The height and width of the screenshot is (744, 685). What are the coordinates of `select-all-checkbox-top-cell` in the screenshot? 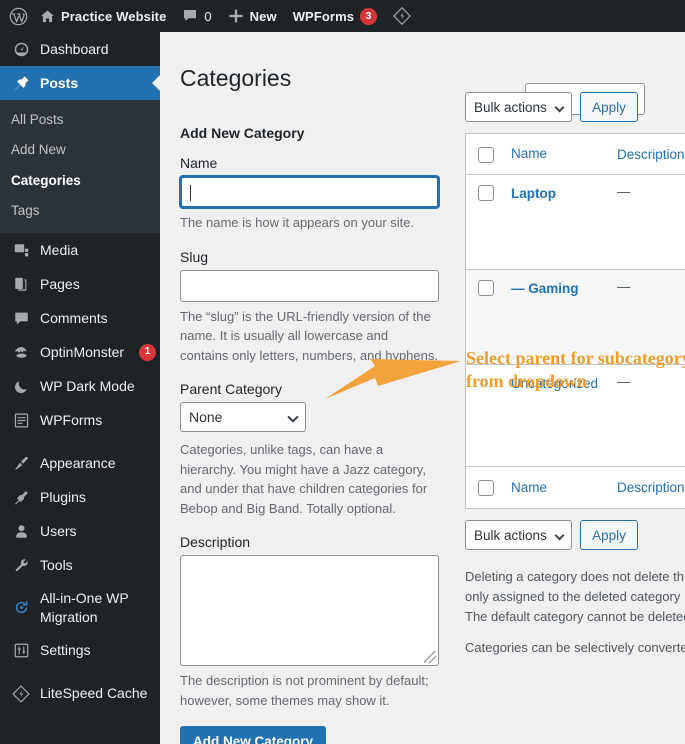 It's located at (494, 154).